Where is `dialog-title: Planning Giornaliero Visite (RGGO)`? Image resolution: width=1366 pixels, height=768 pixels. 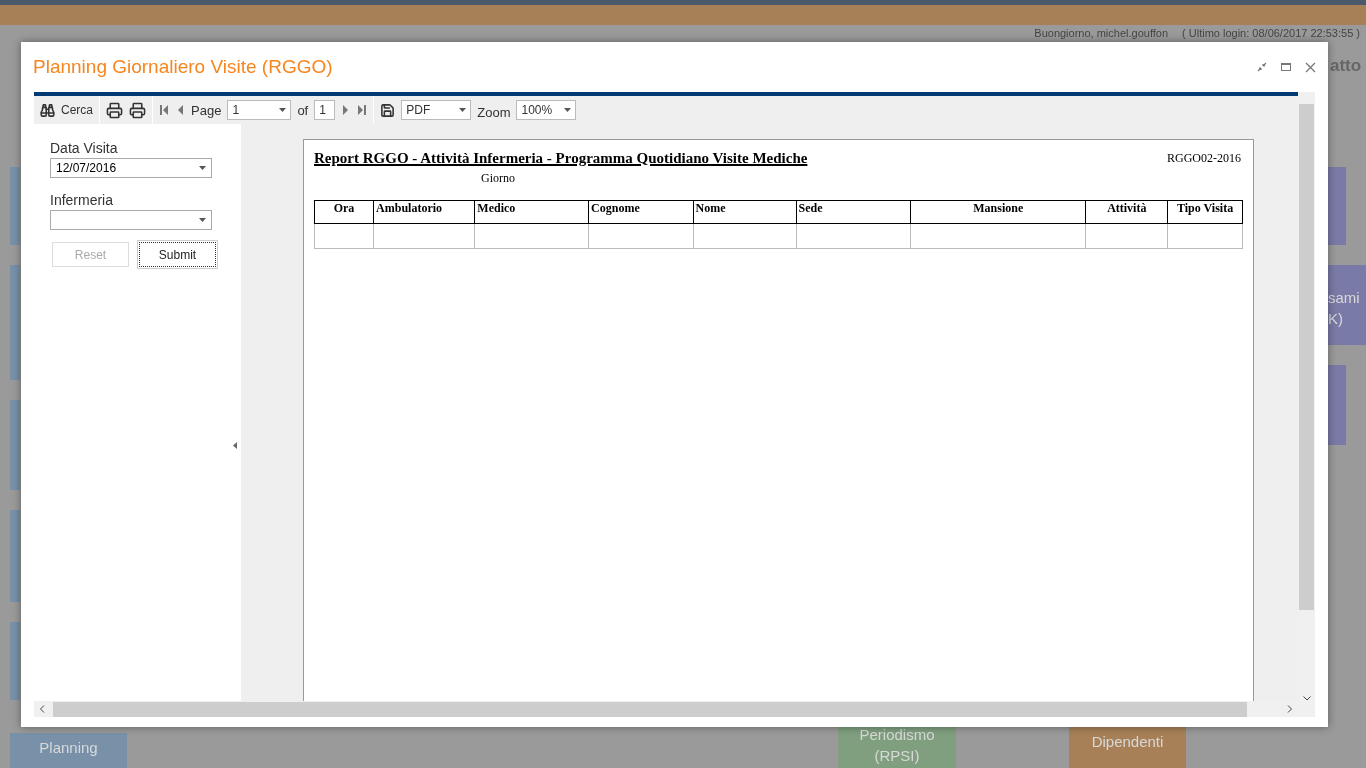
dialog-title: Planning Giornaliero Visite (RGGO) is located at coordinates (183, 67).